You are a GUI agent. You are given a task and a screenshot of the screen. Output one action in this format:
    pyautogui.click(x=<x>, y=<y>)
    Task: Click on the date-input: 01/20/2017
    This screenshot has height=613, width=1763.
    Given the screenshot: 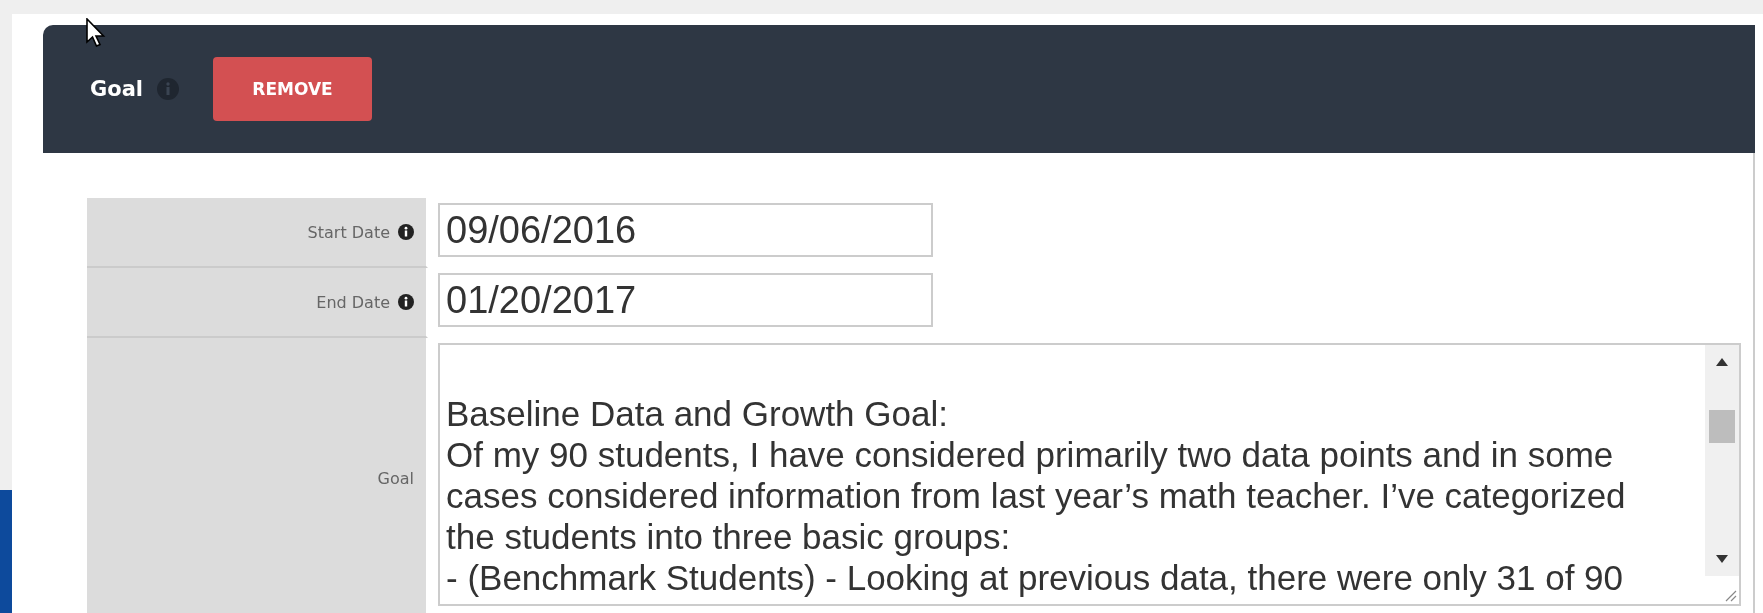 What is the action you would take?
    pyautogui.click(x=685, y=300)
    